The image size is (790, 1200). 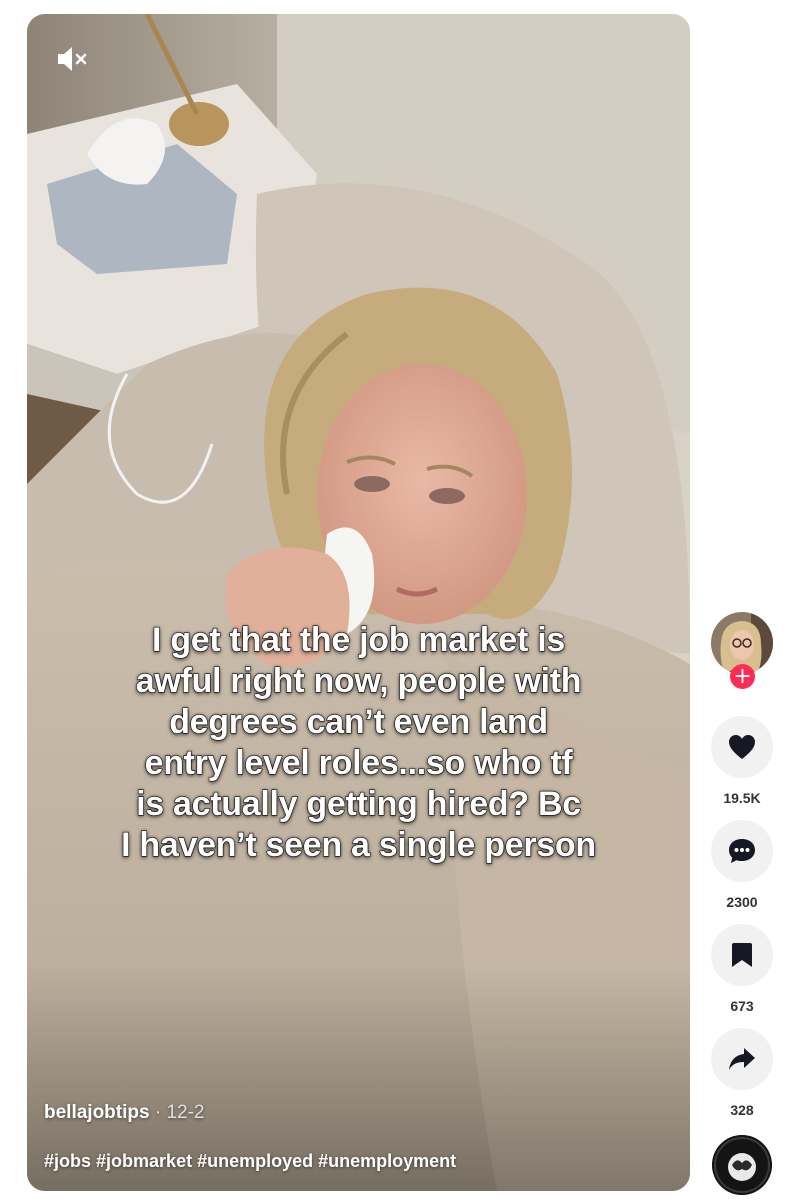 What do you see at coordinates (67, 1161) in the screenshot?
I see `hashtag-link: #jobs` at bounding box center [67, 1161].